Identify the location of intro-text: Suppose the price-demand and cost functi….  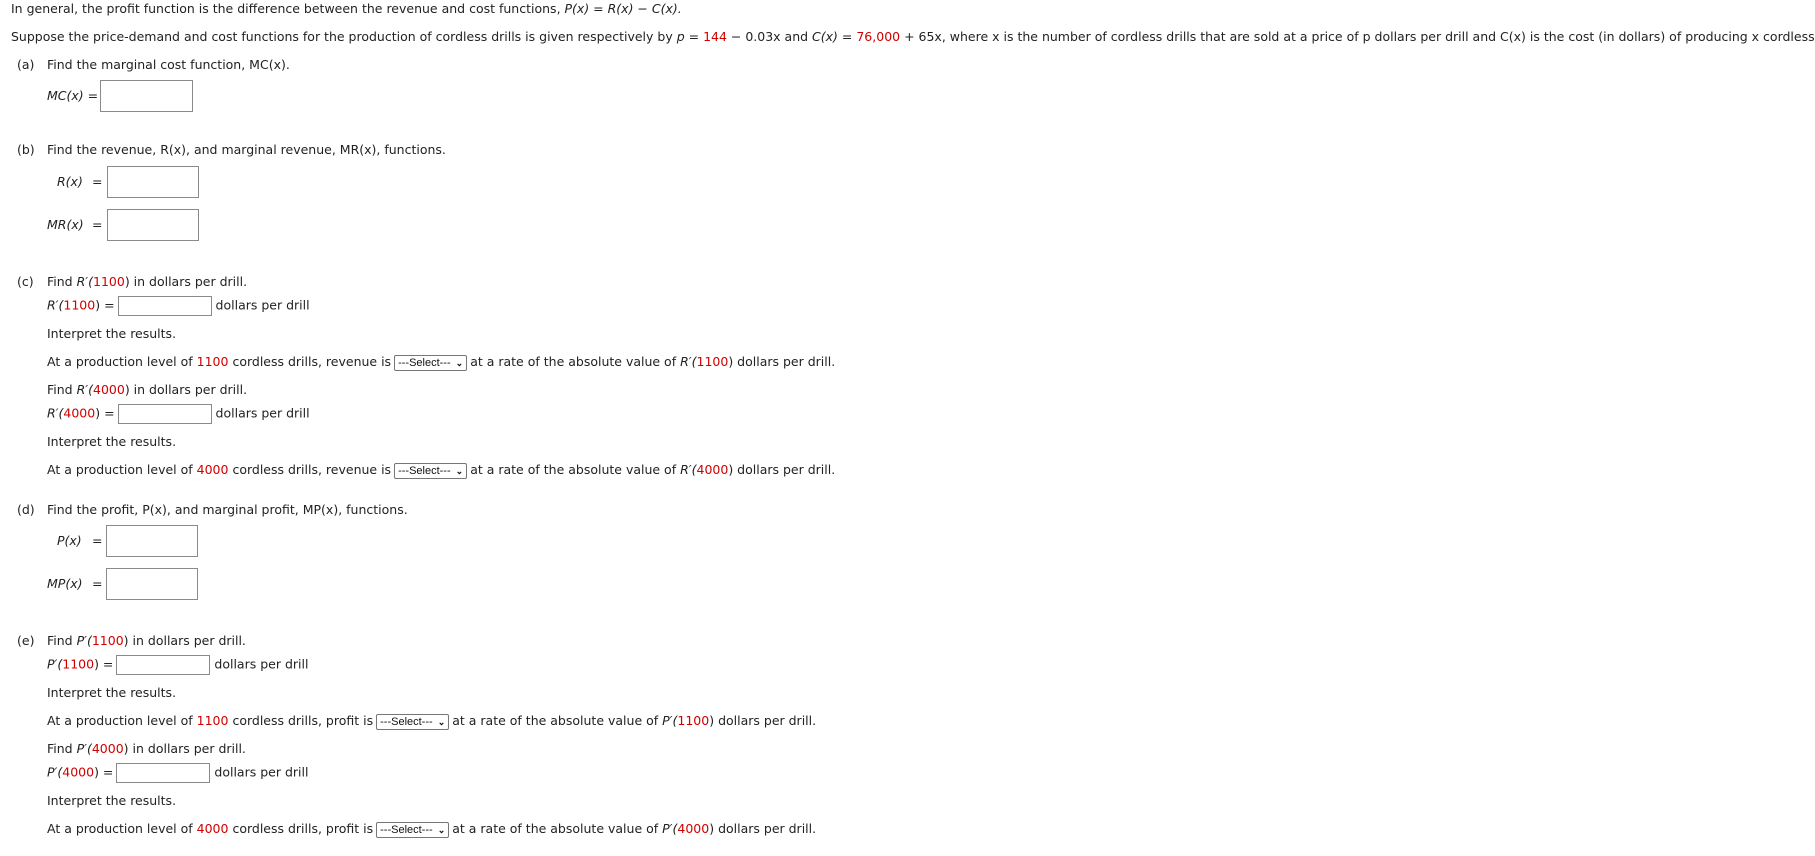
(344, 36).